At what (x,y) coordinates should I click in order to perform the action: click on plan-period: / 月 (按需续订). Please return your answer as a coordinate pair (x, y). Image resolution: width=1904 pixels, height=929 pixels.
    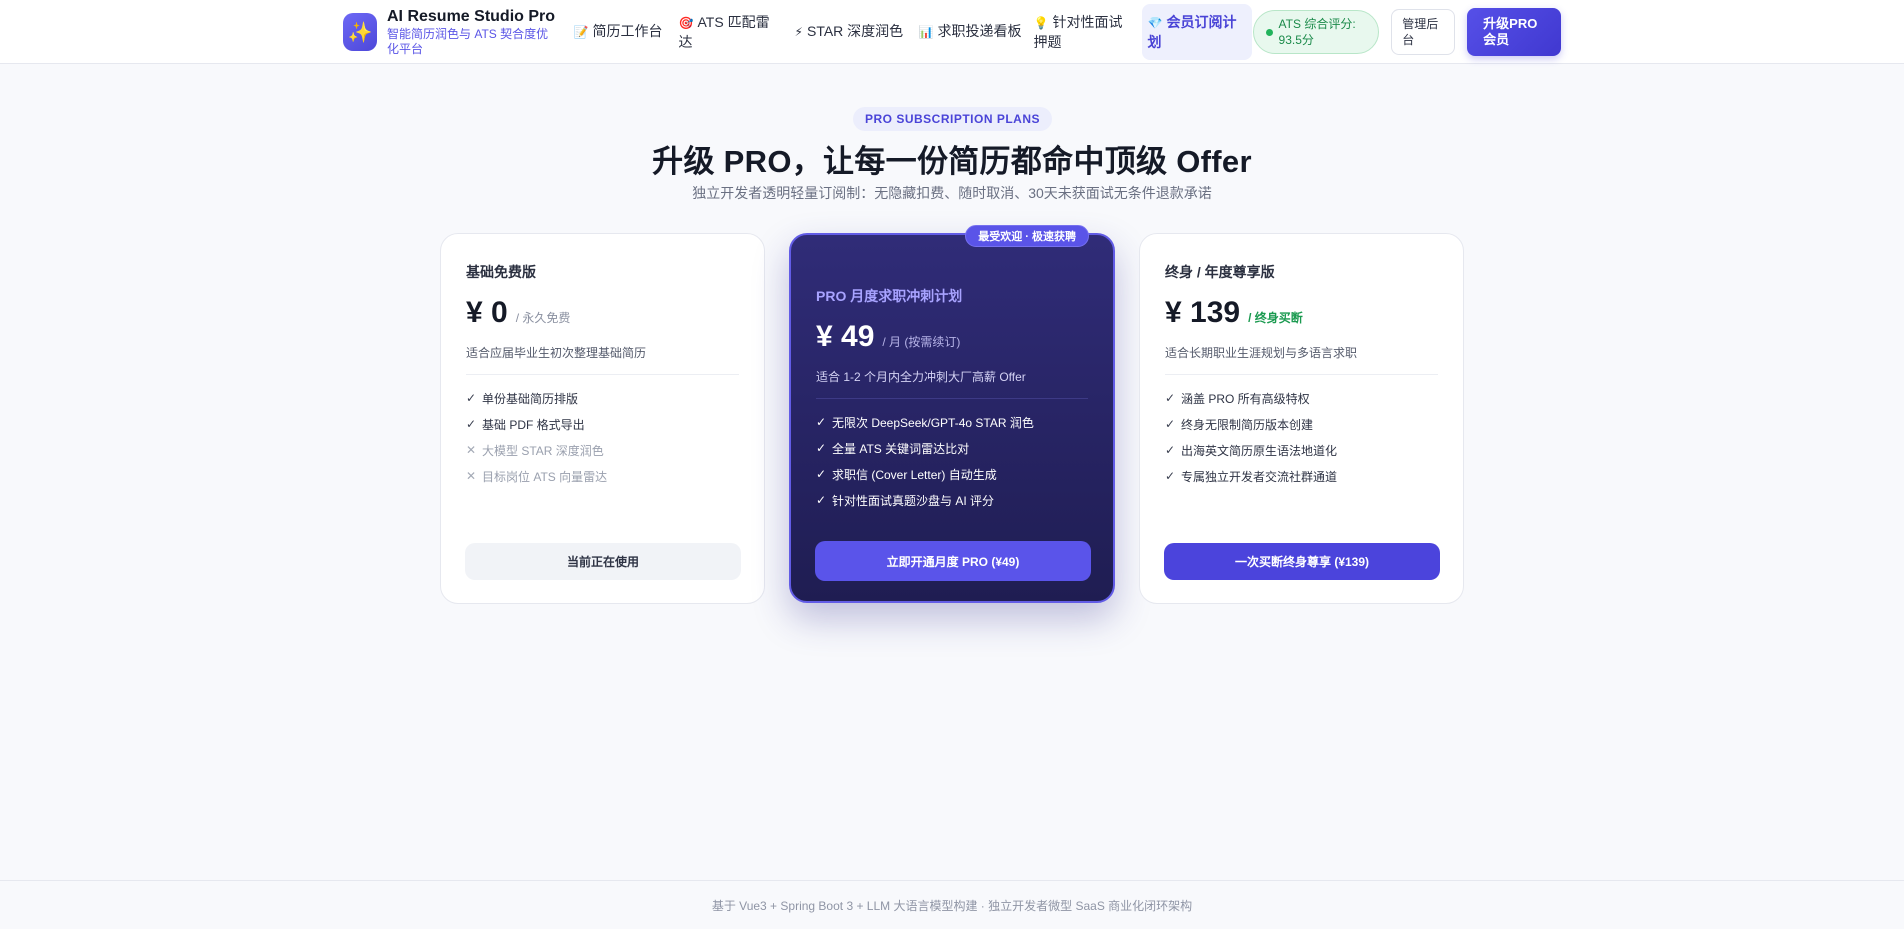
    Looking at the image, I should click on (921, 342).